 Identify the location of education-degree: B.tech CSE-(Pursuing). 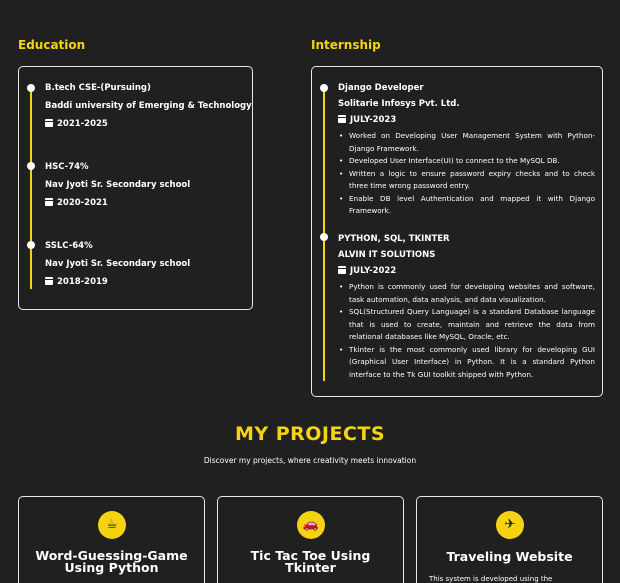
(98, 88).